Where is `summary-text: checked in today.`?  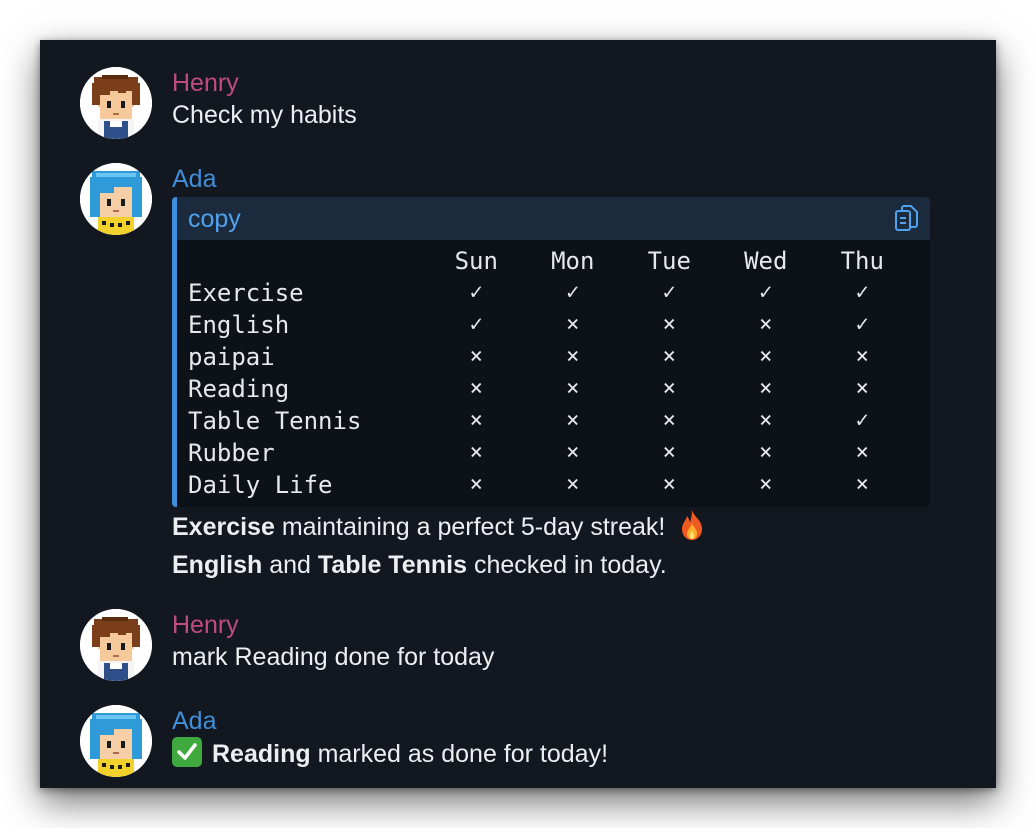
summary-text: checked in today. is located at coordinates (567, 565).